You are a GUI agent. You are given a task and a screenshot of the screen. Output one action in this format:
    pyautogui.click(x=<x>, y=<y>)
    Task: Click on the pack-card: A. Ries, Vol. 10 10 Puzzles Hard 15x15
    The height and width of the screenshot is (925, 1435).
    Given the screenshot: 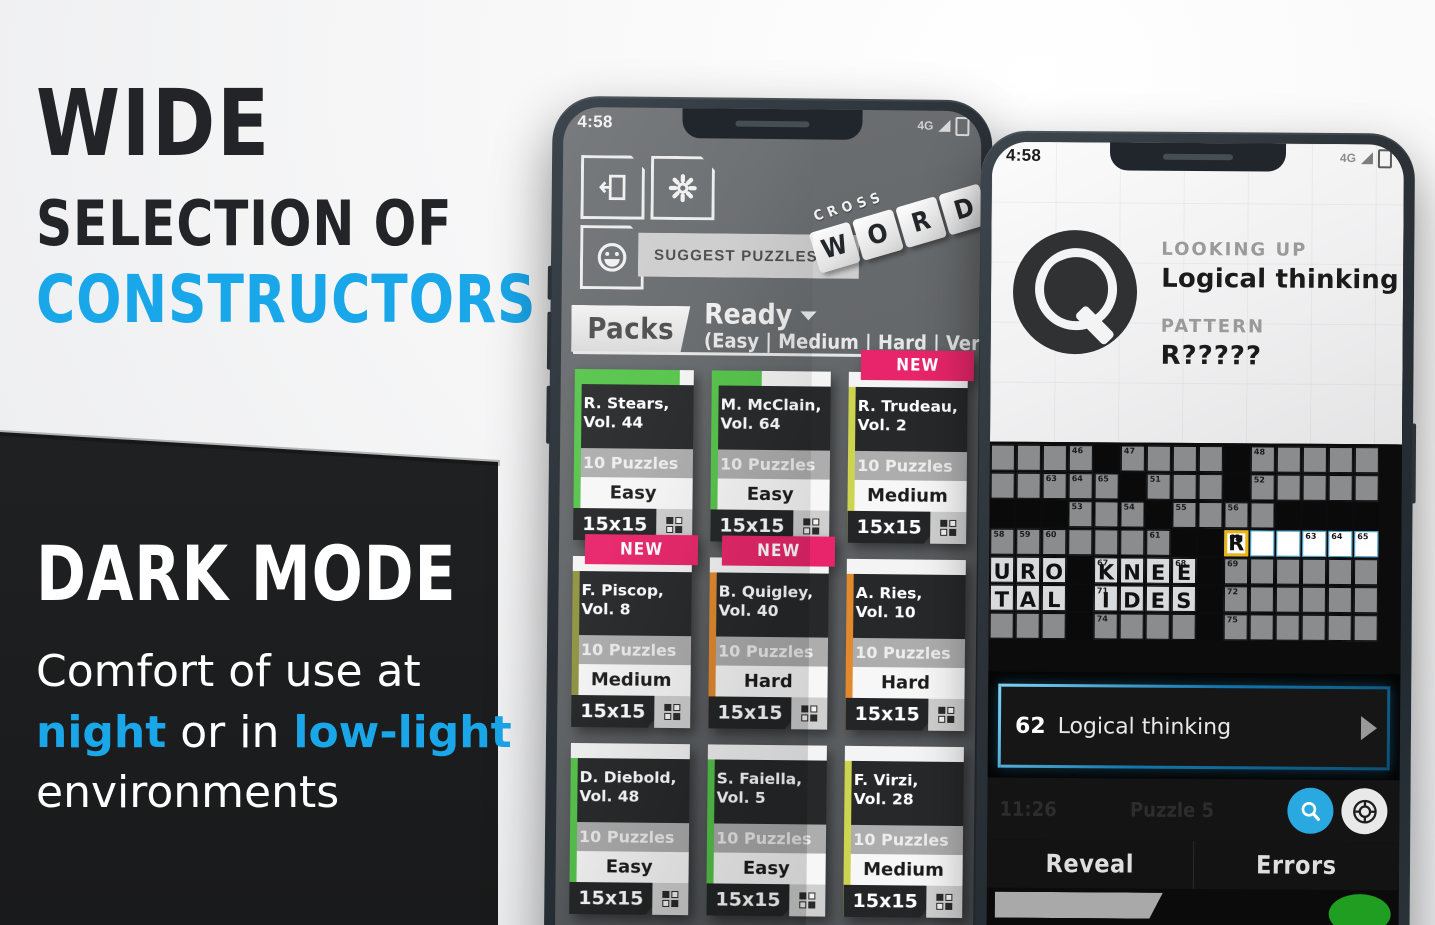 What is the action you would take?
    pyautogui.click(x=906, y=645)
    